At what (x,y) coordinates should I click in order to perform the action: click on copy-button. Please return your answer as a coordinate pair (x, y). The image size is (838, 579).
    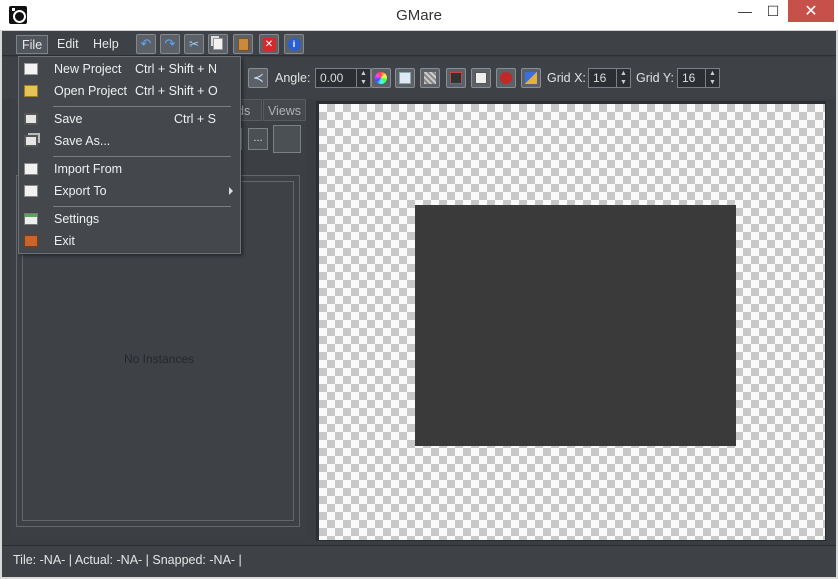
    Looking at the image, I should click on (218, 44).